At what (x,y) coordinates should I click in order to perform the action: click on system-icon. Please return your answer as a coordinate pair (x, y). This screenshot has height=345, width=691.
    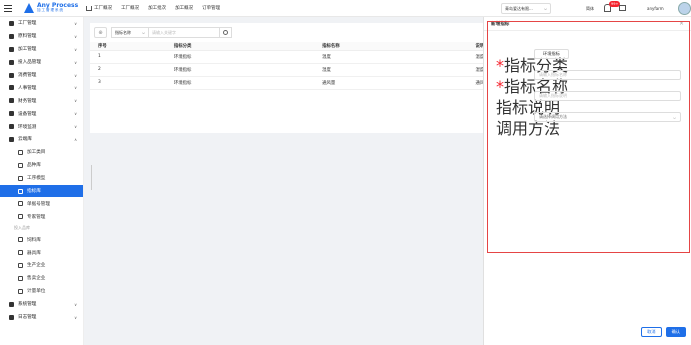
    Looking at the image, I should click on (11, 304).